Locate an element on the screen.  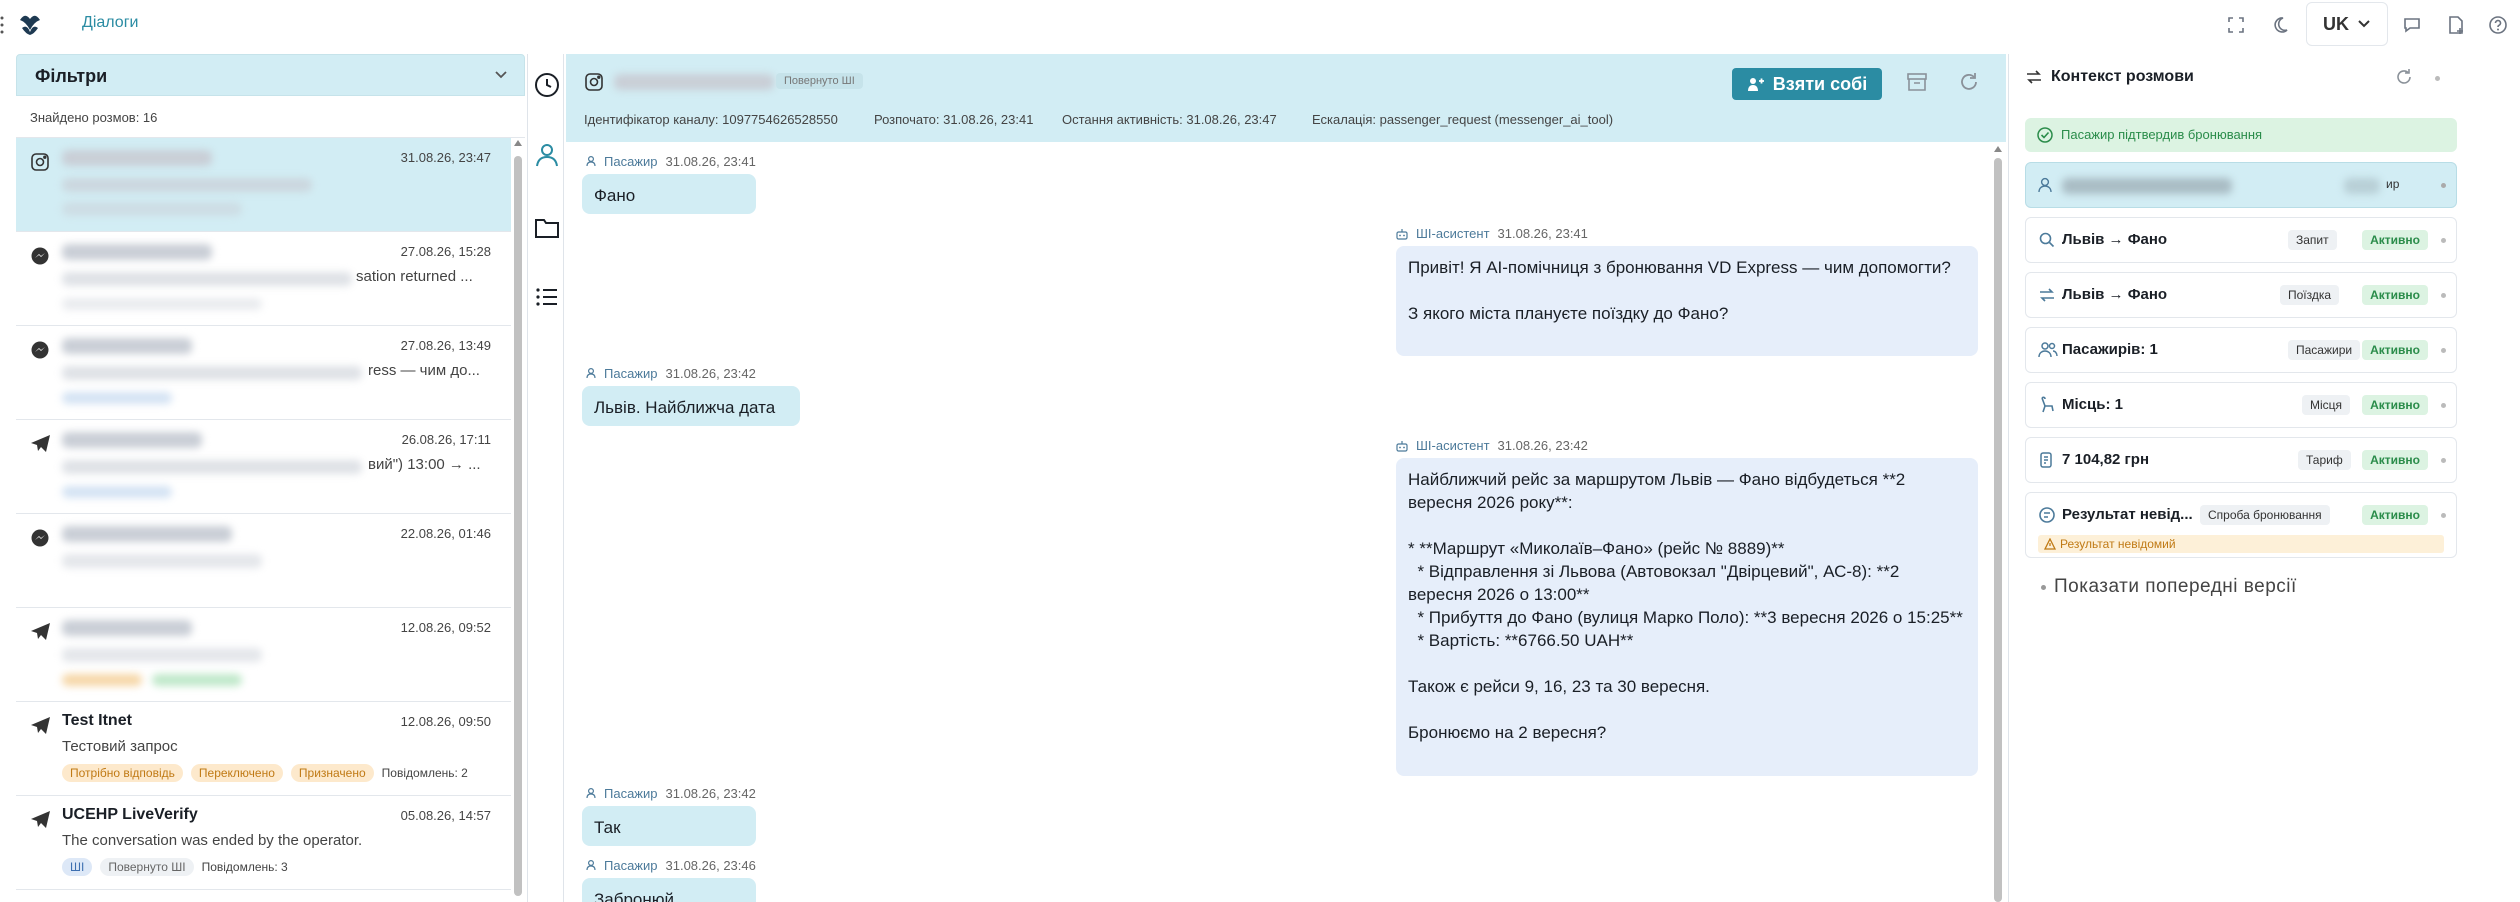
context-item-type: Місця is located at coordinates (2326, 405).